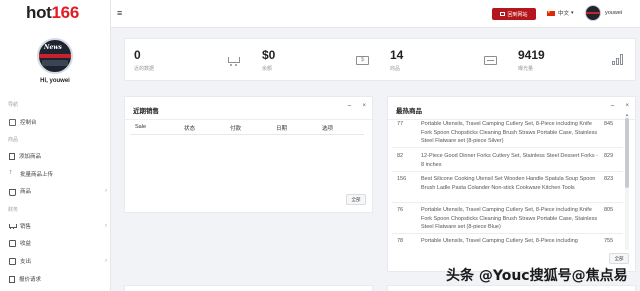 This screenshot has height=291, width=640. I want to click on back-to-site-button: 回到网站, so click(514, 14).